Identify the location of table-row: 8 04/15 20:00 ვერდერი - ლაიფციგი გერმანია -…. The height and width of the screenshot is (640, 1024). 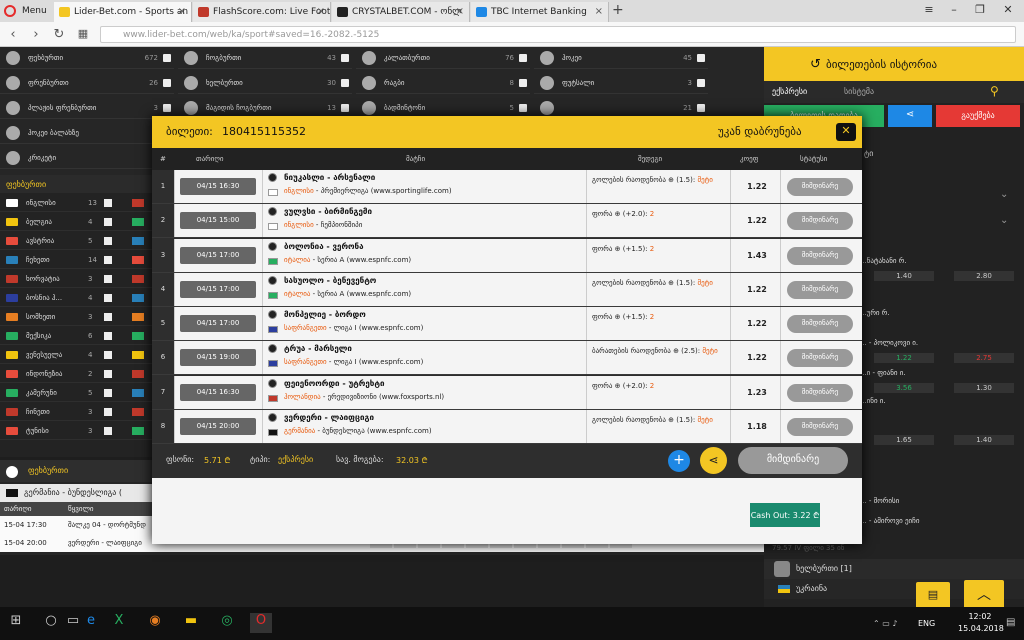
(507, 426).